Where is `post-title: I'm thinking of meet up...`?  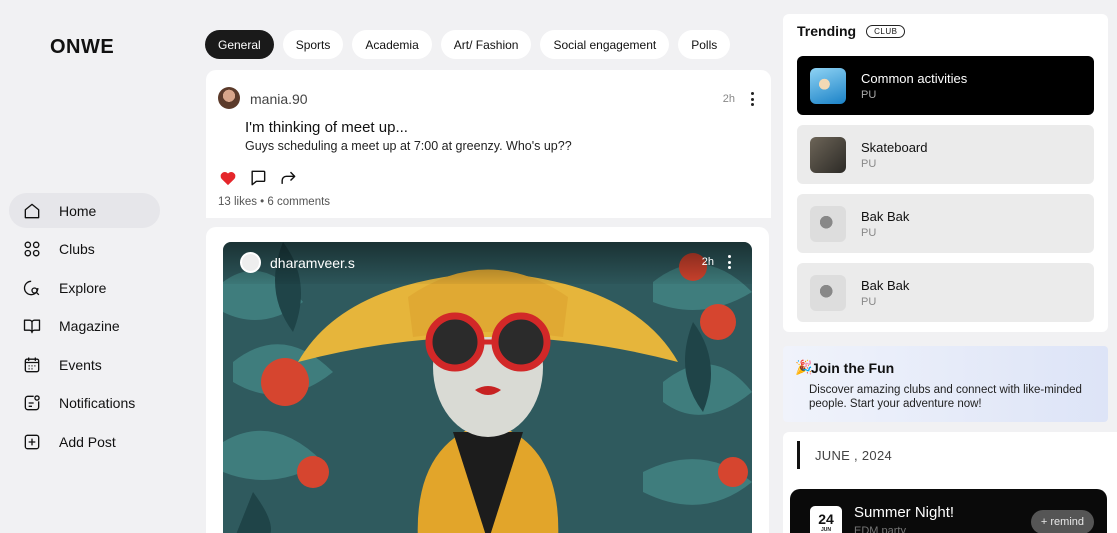 post-title: I'm thinking of meet up... is located at coordinates (326, 127).